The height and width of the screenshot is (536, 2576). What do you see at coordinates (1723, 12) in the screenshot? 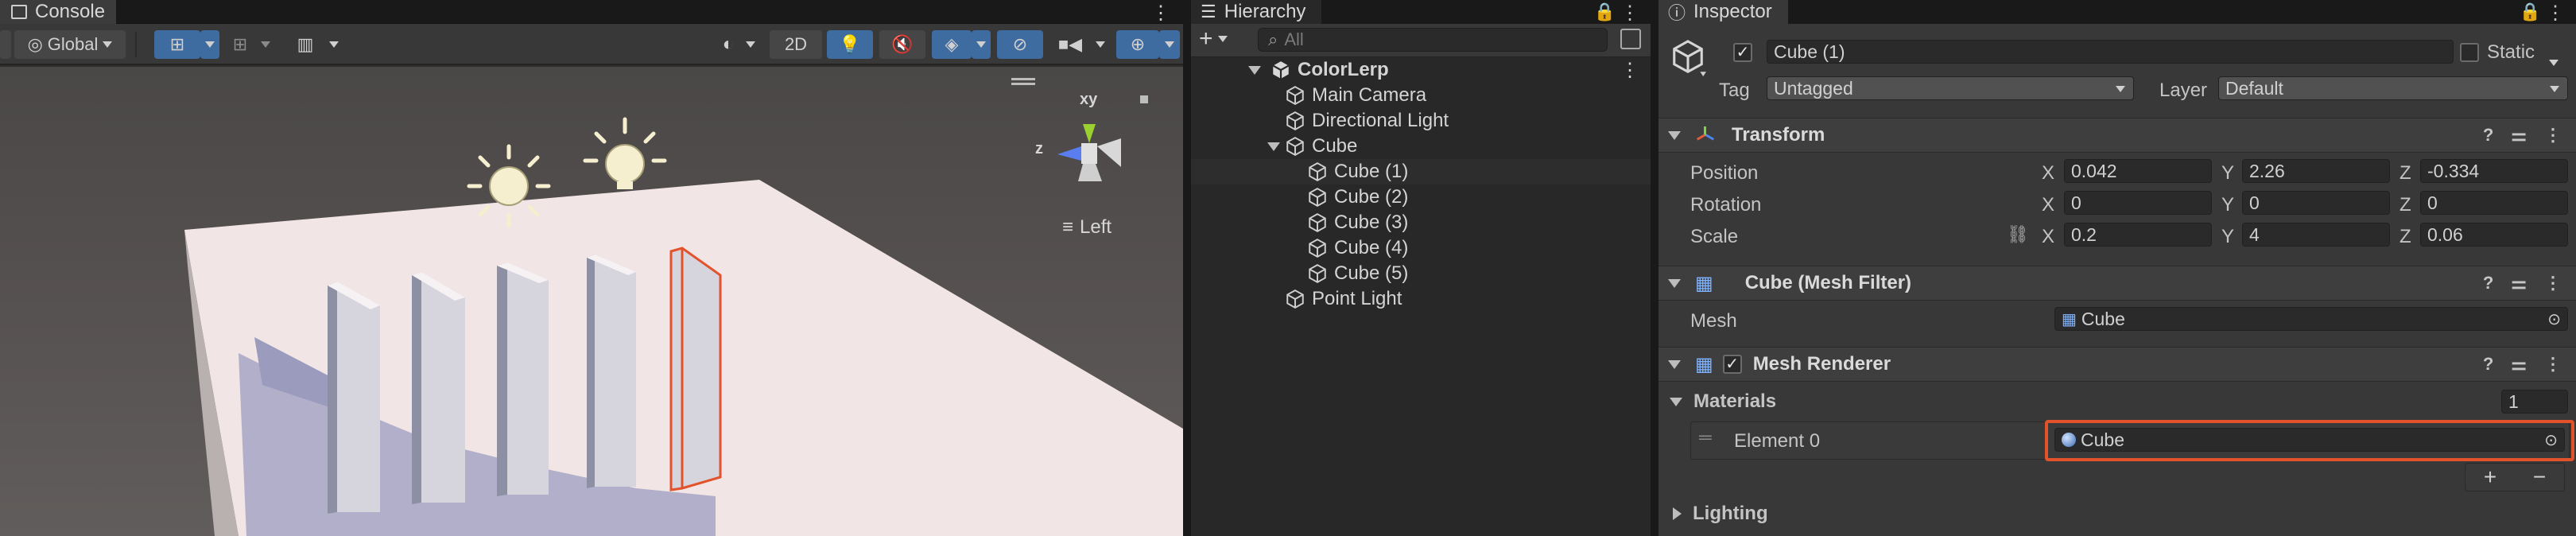
I see `tab-inspector: ⓘ Inspector` at bounding box center [1723, 12].